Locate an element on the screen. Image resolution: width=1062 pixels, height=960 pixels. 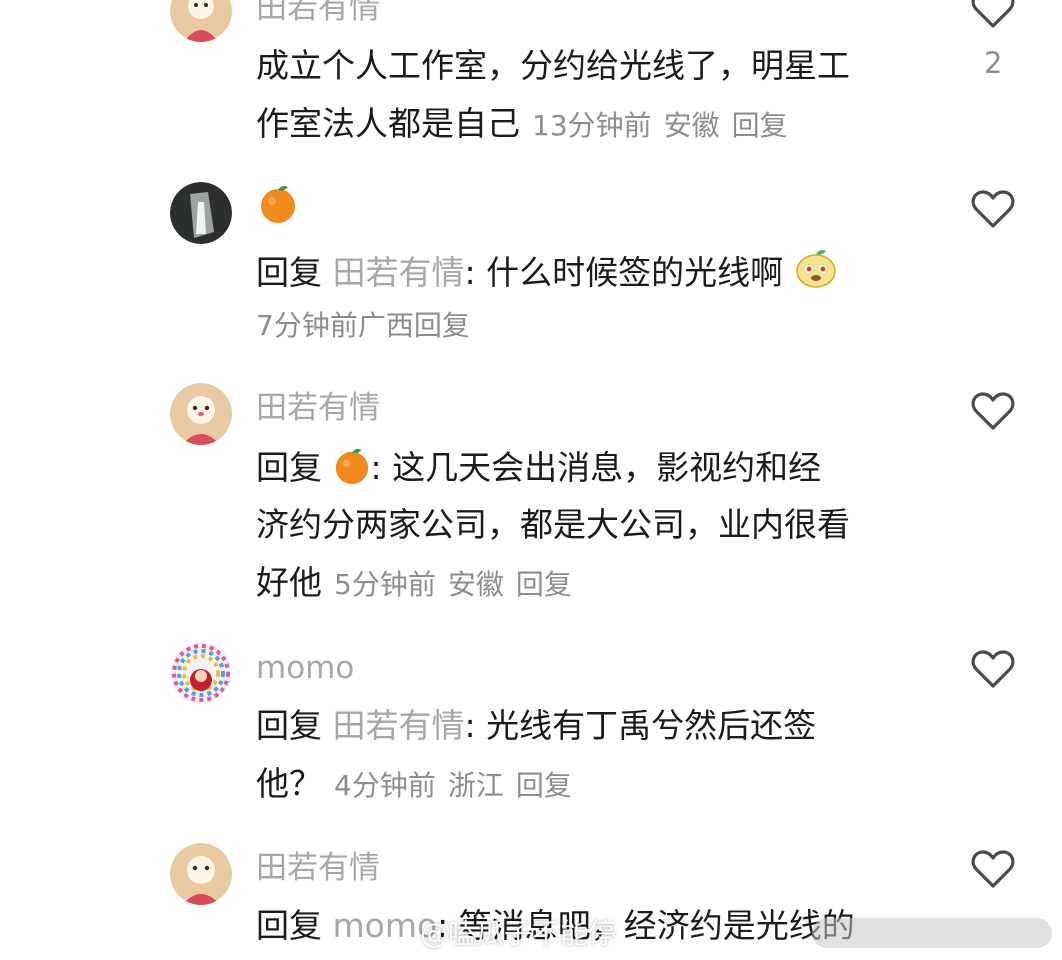
location: 广西 is located at coordinates (385, 325).